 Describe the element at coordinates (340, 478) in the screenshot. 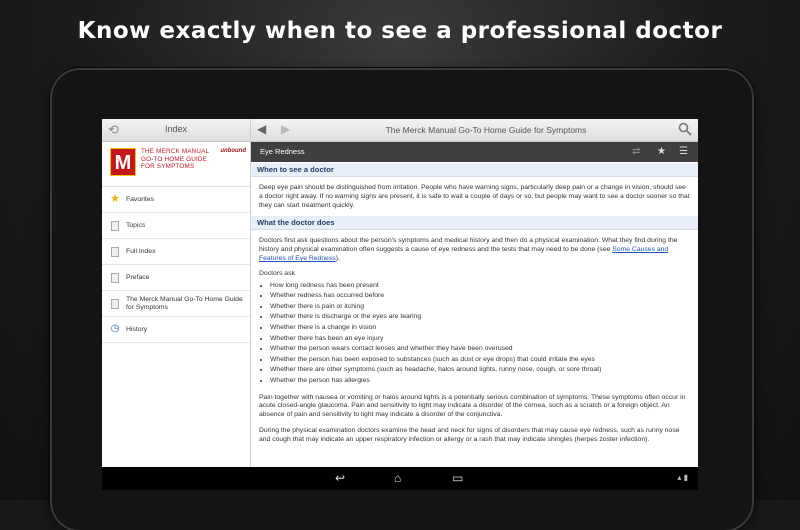

I see `back-nav-icon: ↩` at that location.